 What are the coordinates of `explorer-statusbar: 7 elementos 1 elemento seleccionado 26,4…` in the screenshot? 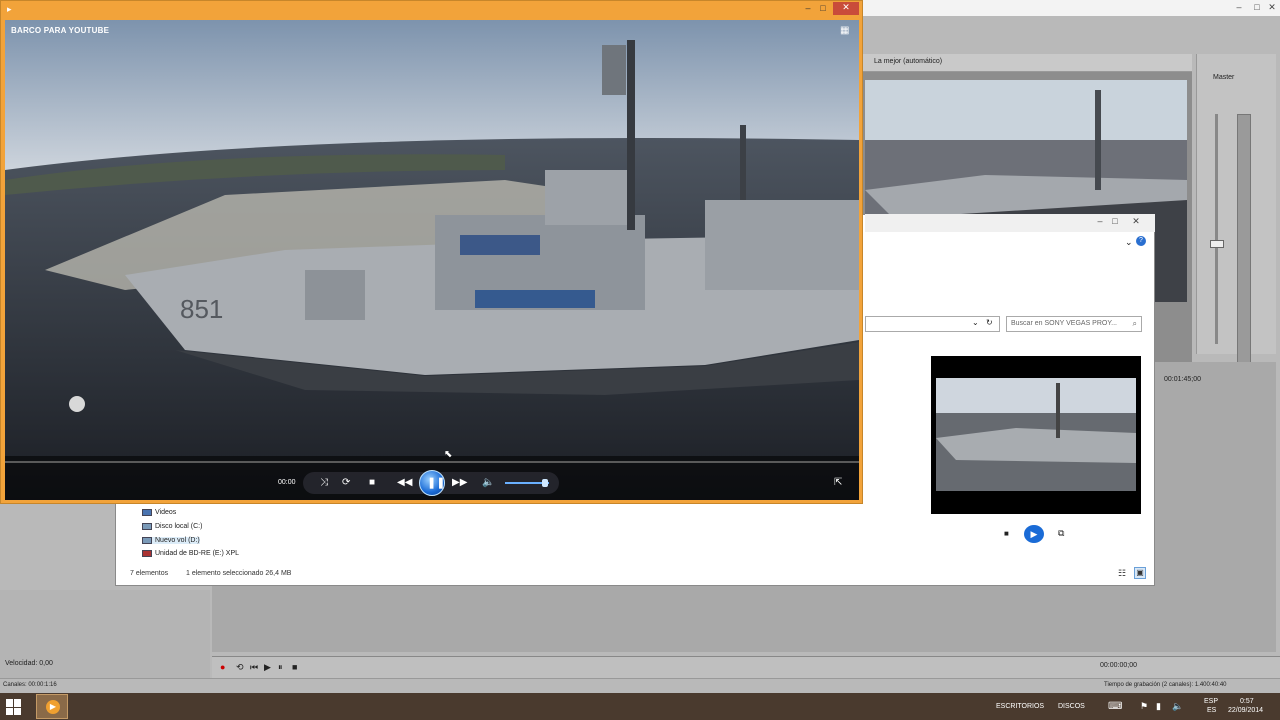 It's located at (635, 574).